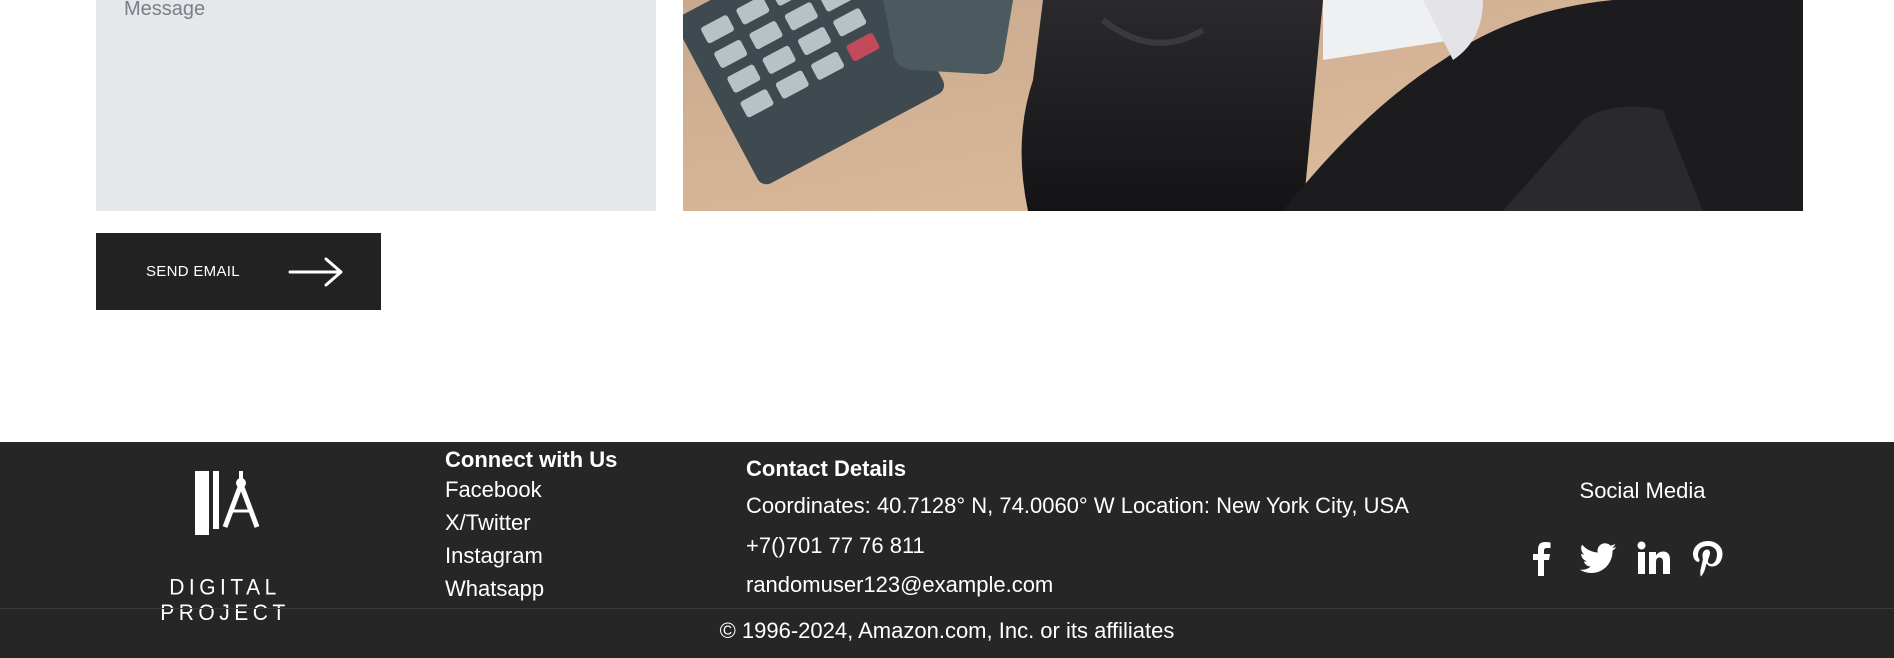 The width and height of the screenshot is (1894, 658). What do you see at coordinates (835, 545) in the screenshot?
I see `phone-number: +7()701 77 76 811` at bounding box center [835, 545].